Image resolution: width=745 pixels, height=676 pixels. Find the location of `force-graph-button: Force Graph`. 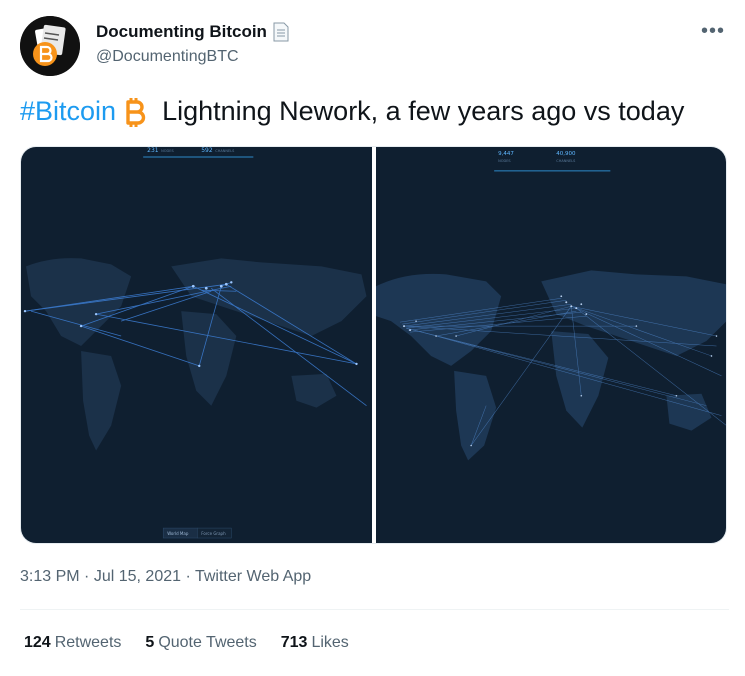

force-graph-button: Force Graph is located at coordinates (213, 533).